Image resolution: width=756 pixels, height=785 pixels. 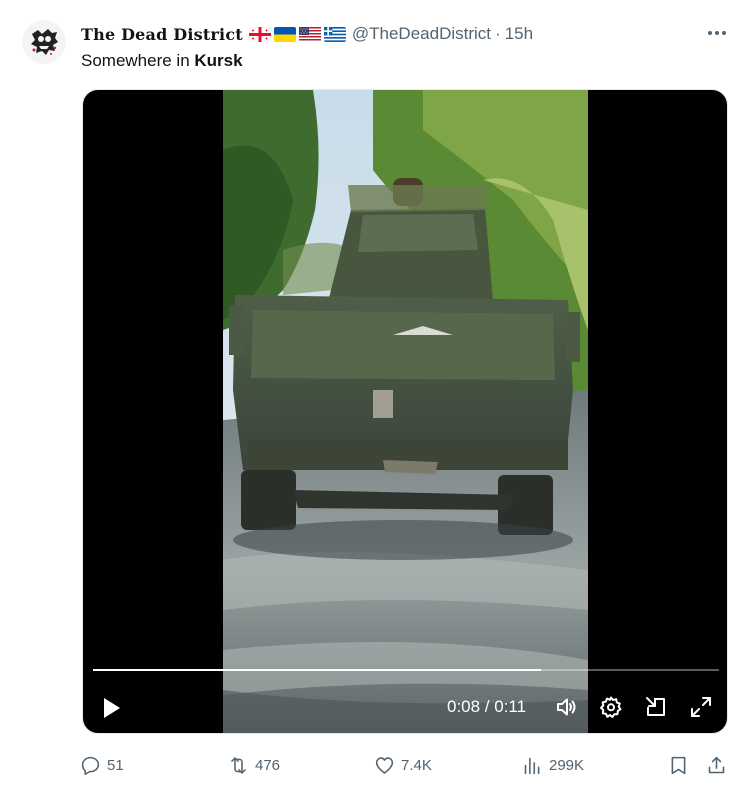 I want to click on avatar-image, so click(x=44, y=42).